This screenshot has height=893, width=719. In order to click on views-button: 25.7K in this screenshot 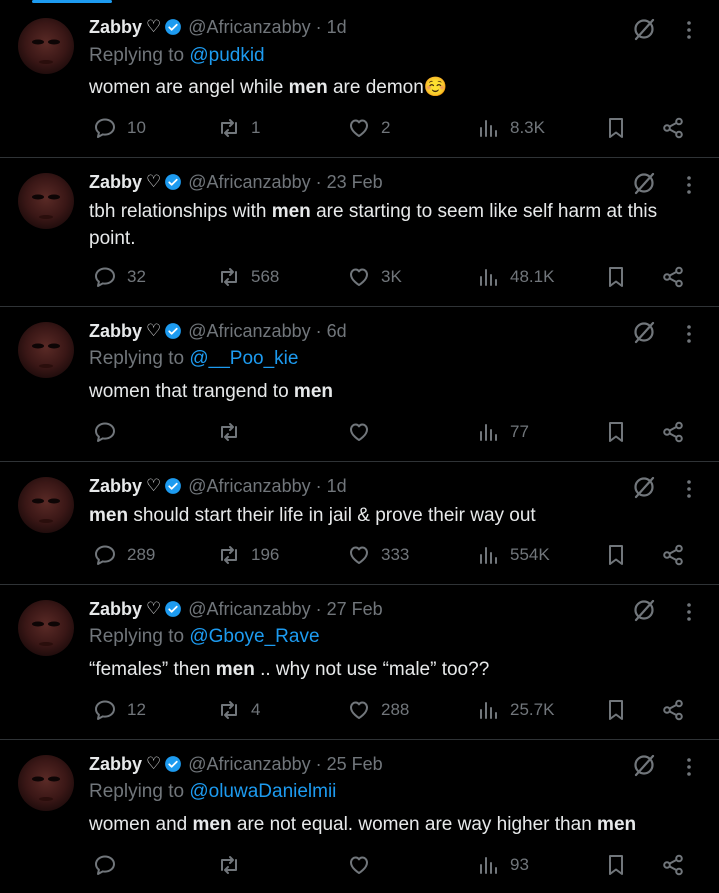, I will do `click(515, 710)`.